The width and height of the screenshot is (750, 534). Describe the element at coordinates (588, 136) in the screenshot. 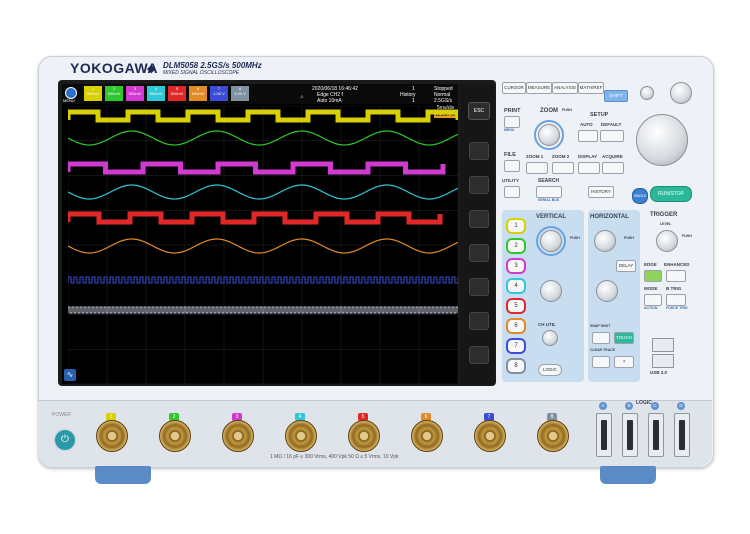

I see `auto-setup-button` at that location.